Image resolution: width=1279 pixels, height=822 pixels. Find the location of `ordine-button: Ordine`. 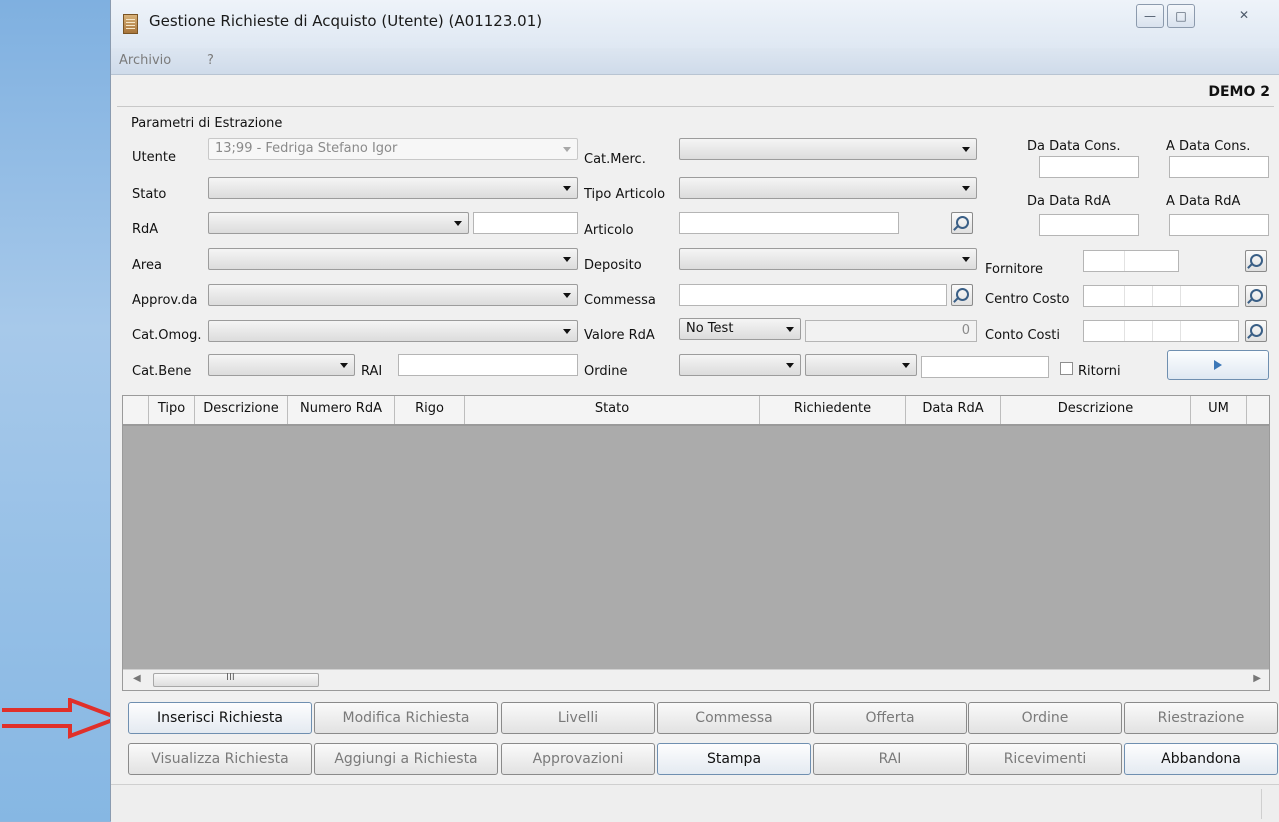

ordine-button: Ordine is located at coordinates (1045, 718).